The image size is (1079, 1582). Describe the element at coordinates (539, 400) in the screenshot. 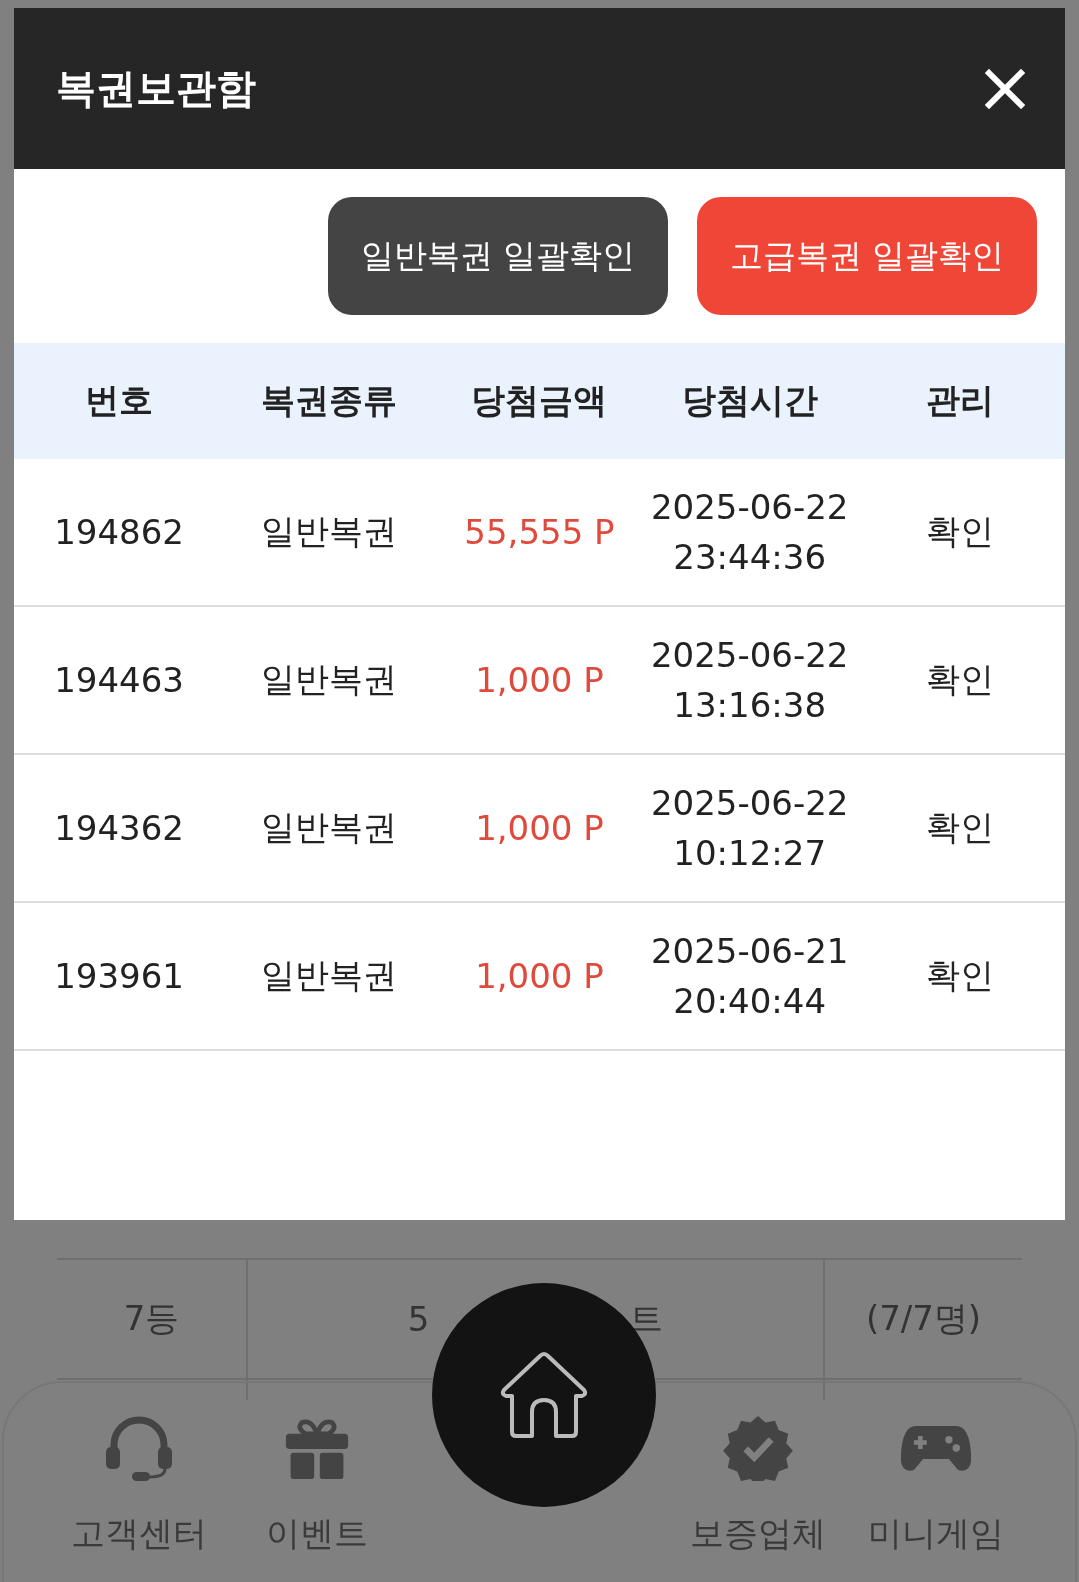

I see `column-header: 당첨금액` at that location.